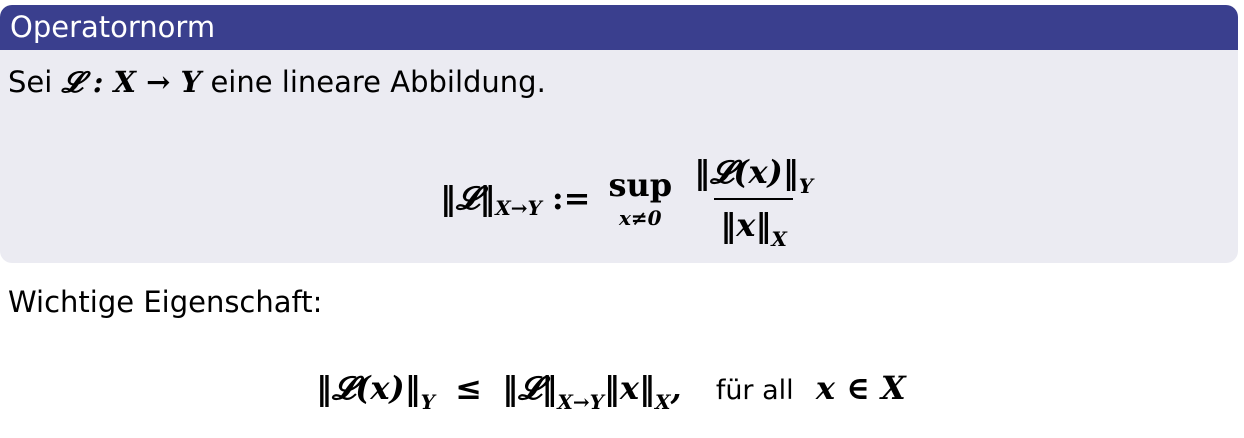  I want to click on numerator-text: ‖𝓛(x)‖, so click(746, 171).